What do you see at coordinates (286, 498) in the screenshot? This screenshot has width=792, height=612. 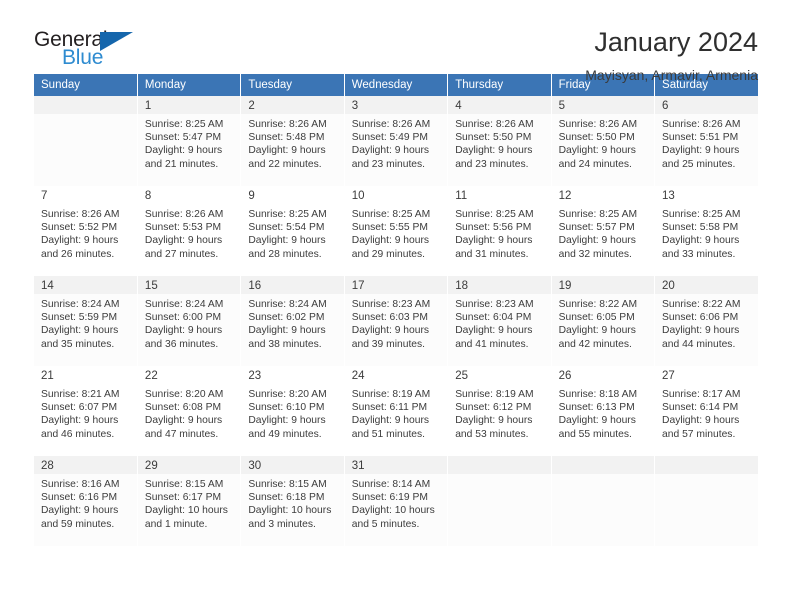 I see `sunset-time: Sunset: 6:18 PM` at bounding box center [286, 498].